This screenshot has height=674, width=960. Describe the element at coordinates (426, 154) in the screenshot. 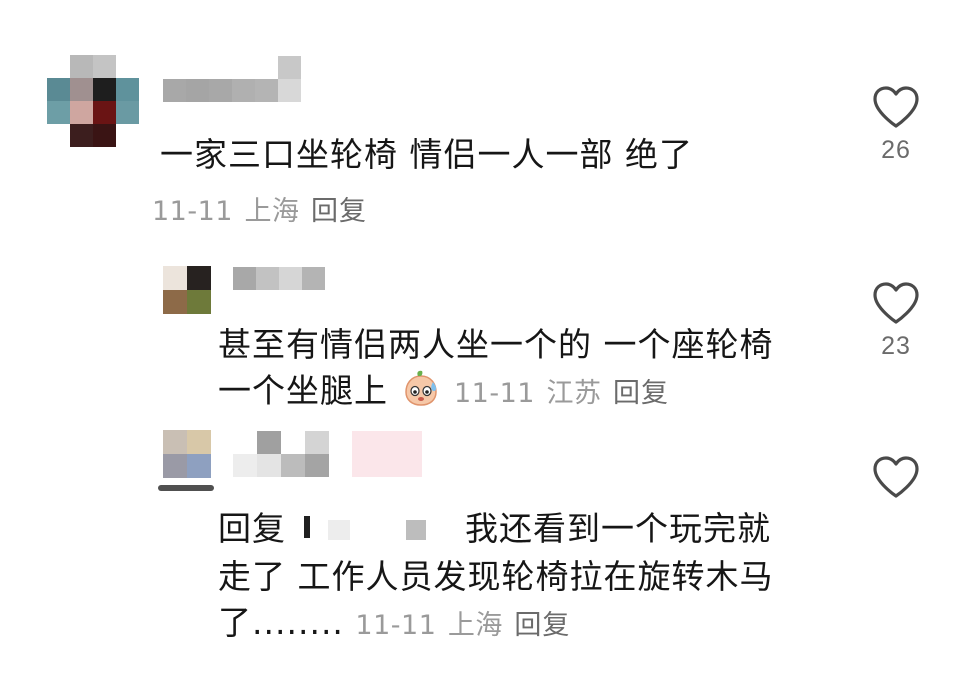

I see `comment-text: 一家三口坐轮椅 情侣一人一部 绝了` at that location.